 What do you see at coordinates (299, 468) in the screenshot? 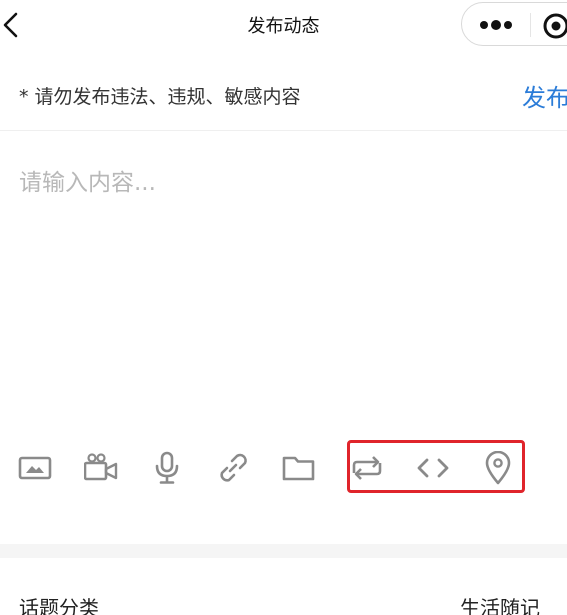
I see `folder-icon` at bounding box center [299, 468].